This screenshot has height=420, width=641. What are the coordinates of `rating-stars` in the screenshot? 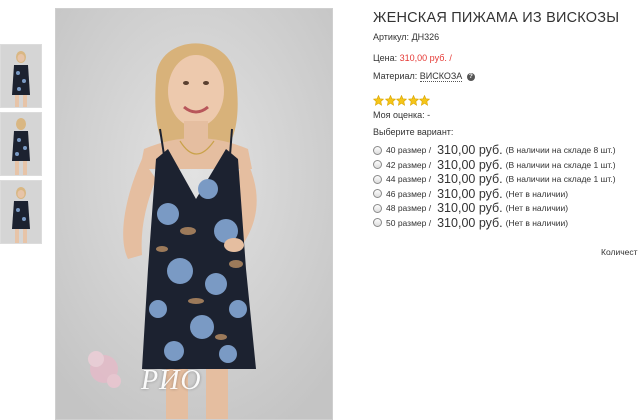 It's located at (402, 99).